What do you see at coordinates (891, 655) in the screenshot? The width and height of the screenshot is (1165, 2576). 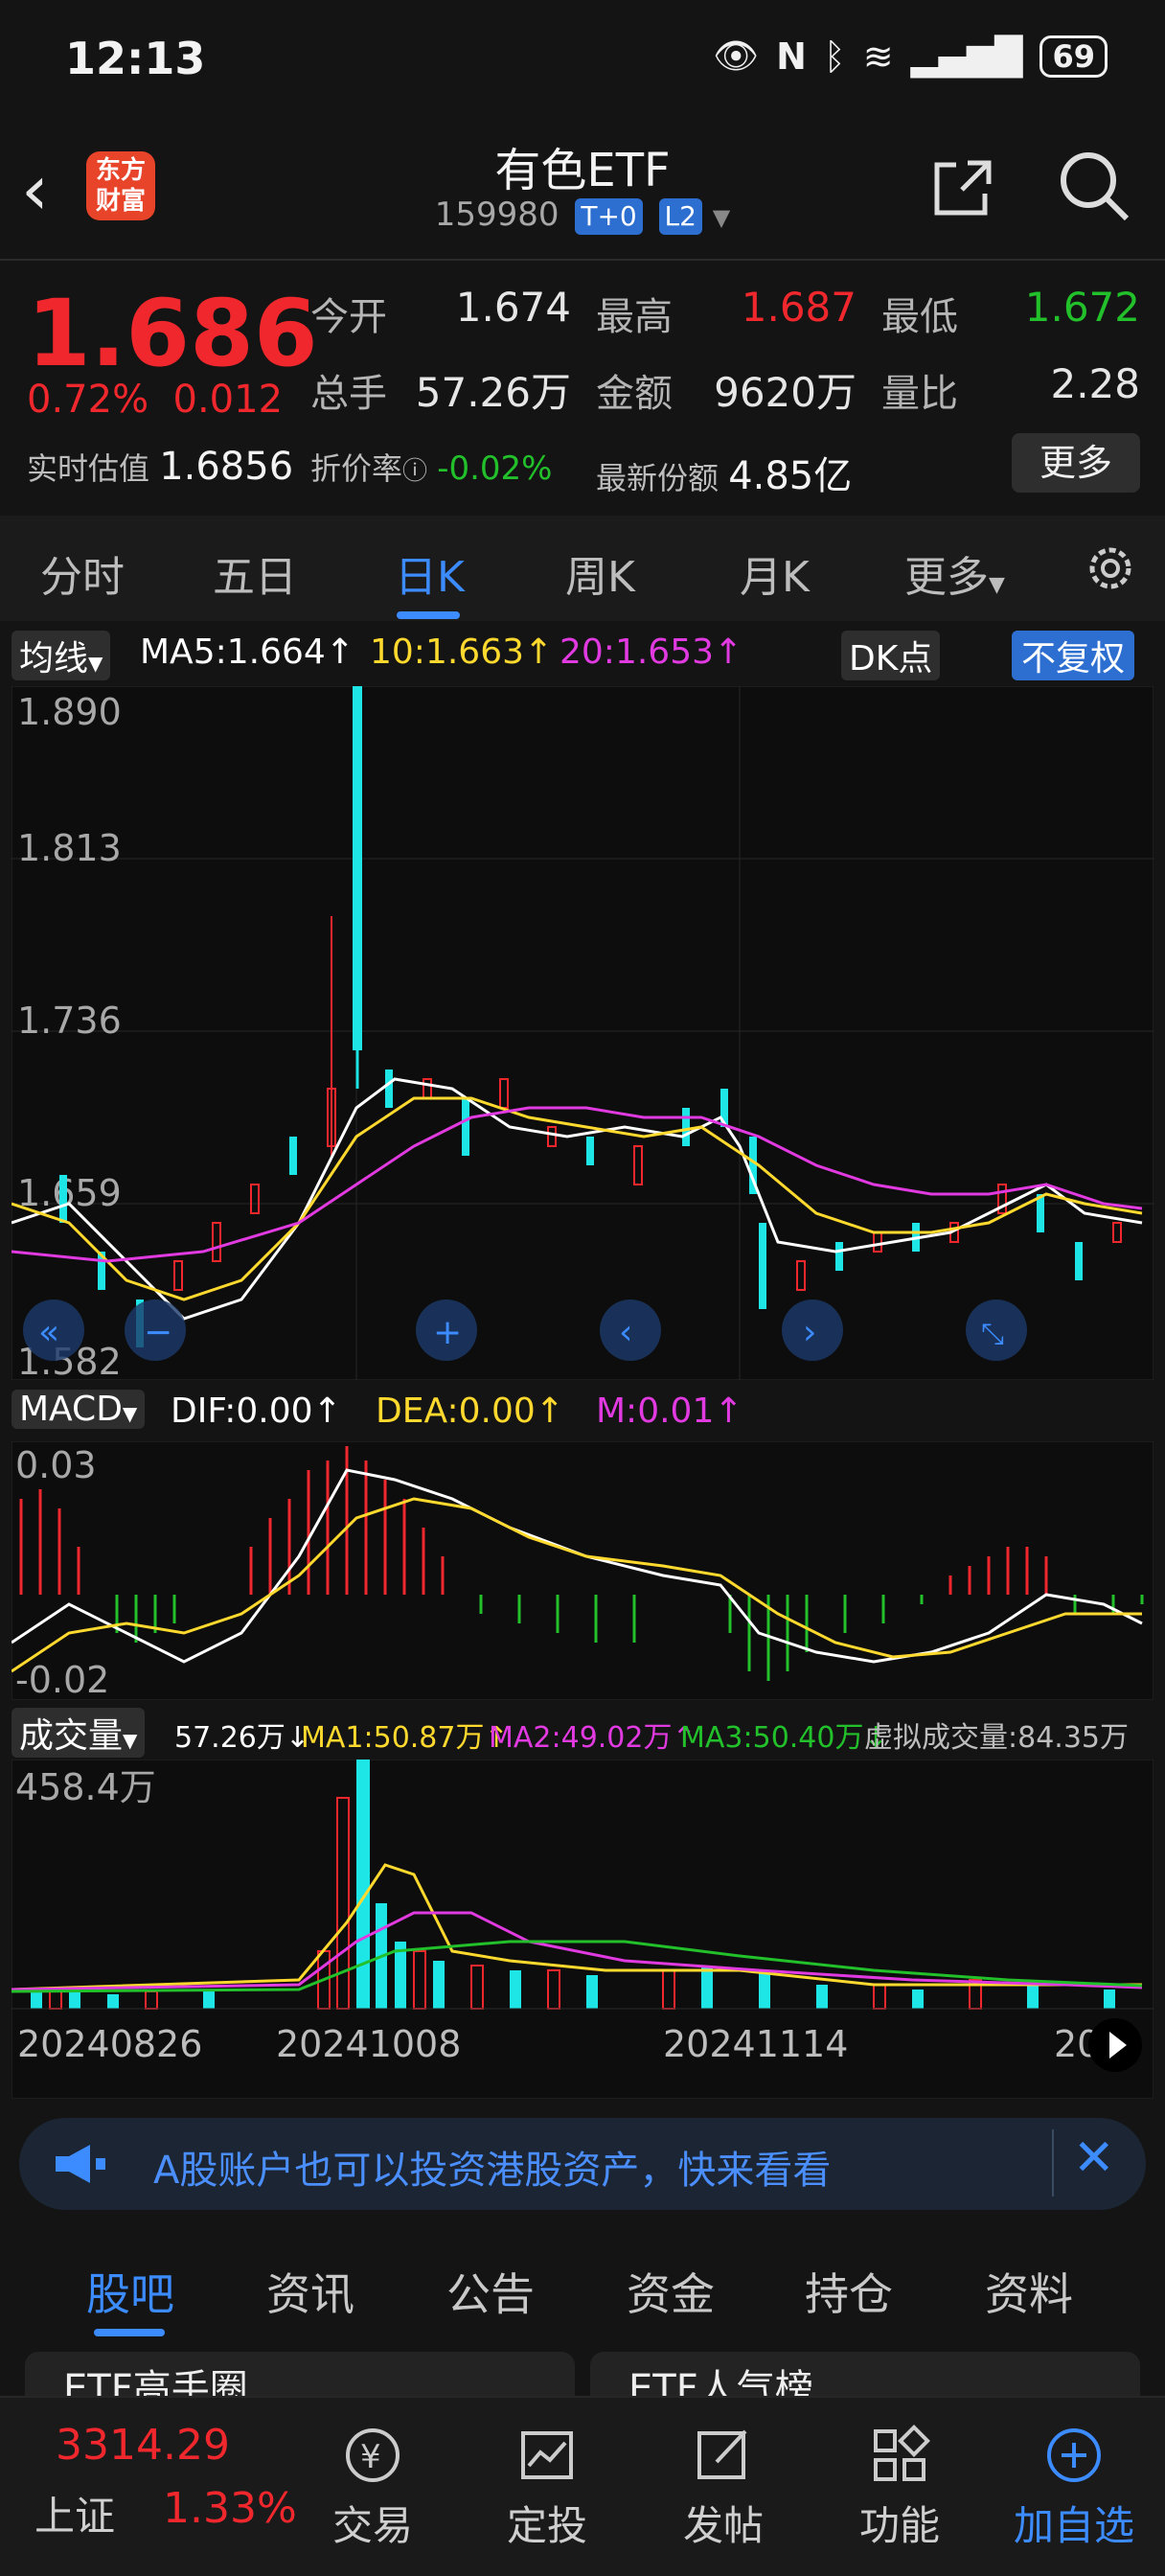 I see `dk-selector: DK点` at bounding box center [891, 655].